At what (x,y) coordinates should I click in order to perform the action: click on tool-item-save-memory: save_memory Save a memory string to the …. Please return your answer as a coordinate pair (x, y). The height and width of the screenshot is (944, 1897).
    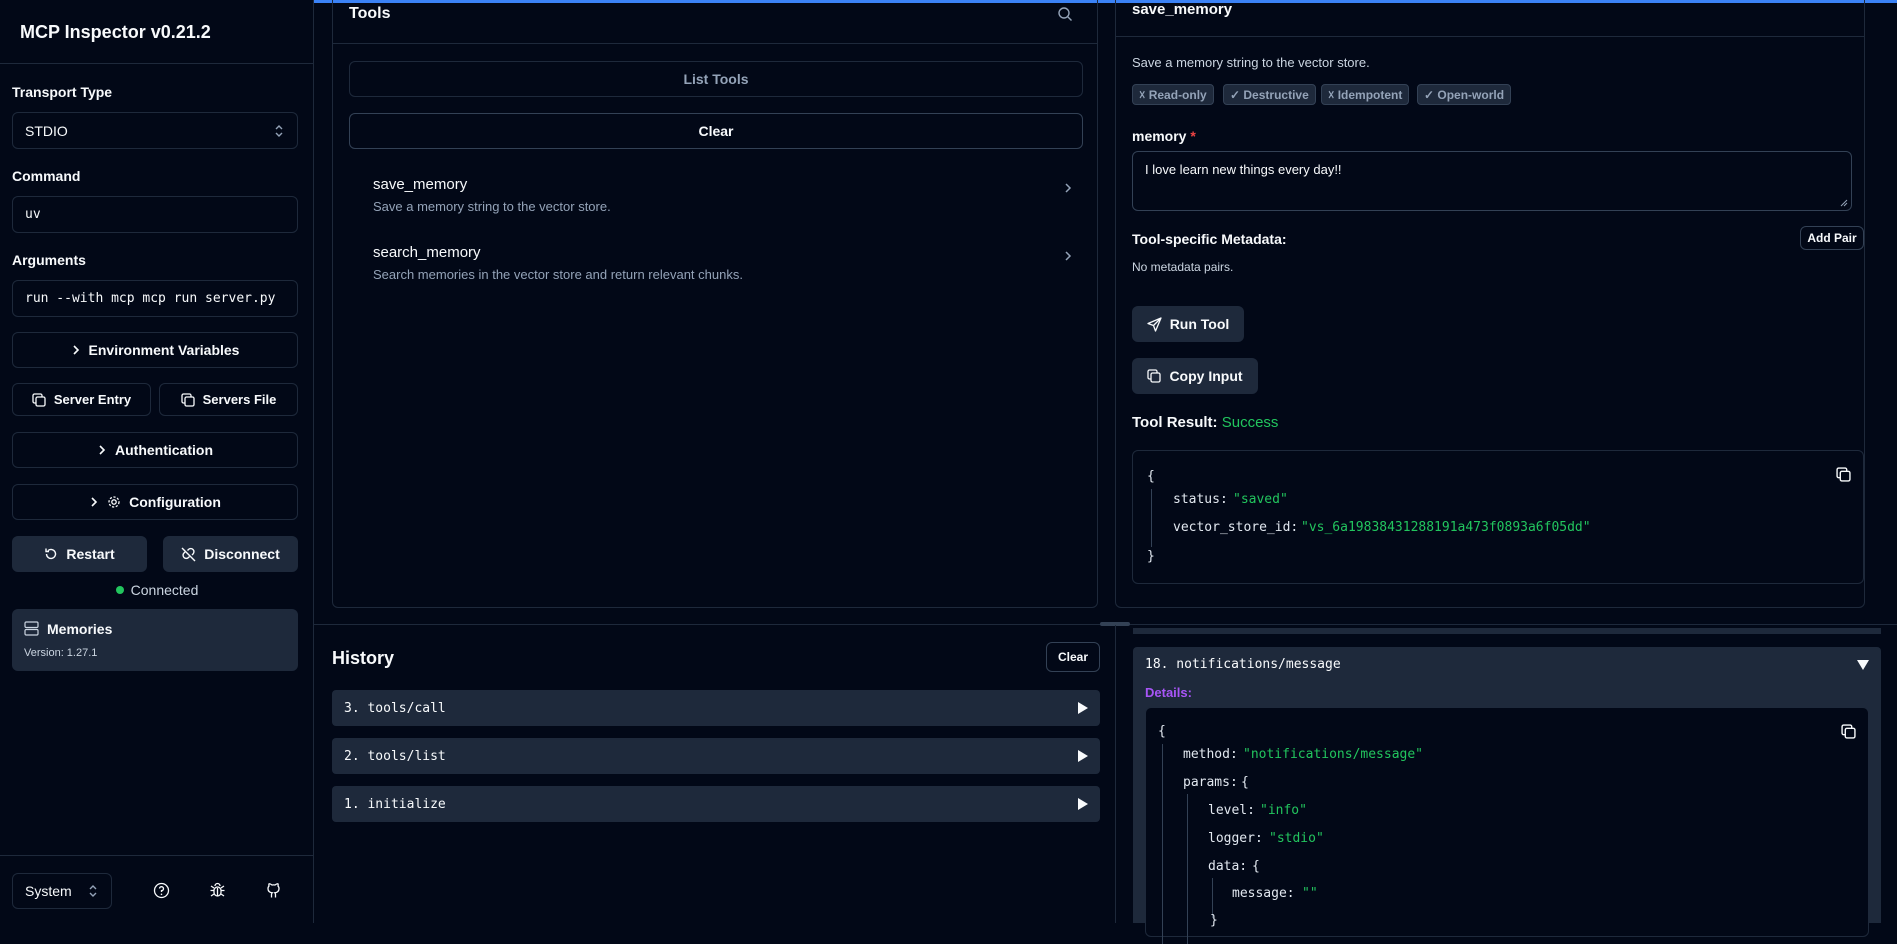
    Looking at the image, I should click on (723, 195).